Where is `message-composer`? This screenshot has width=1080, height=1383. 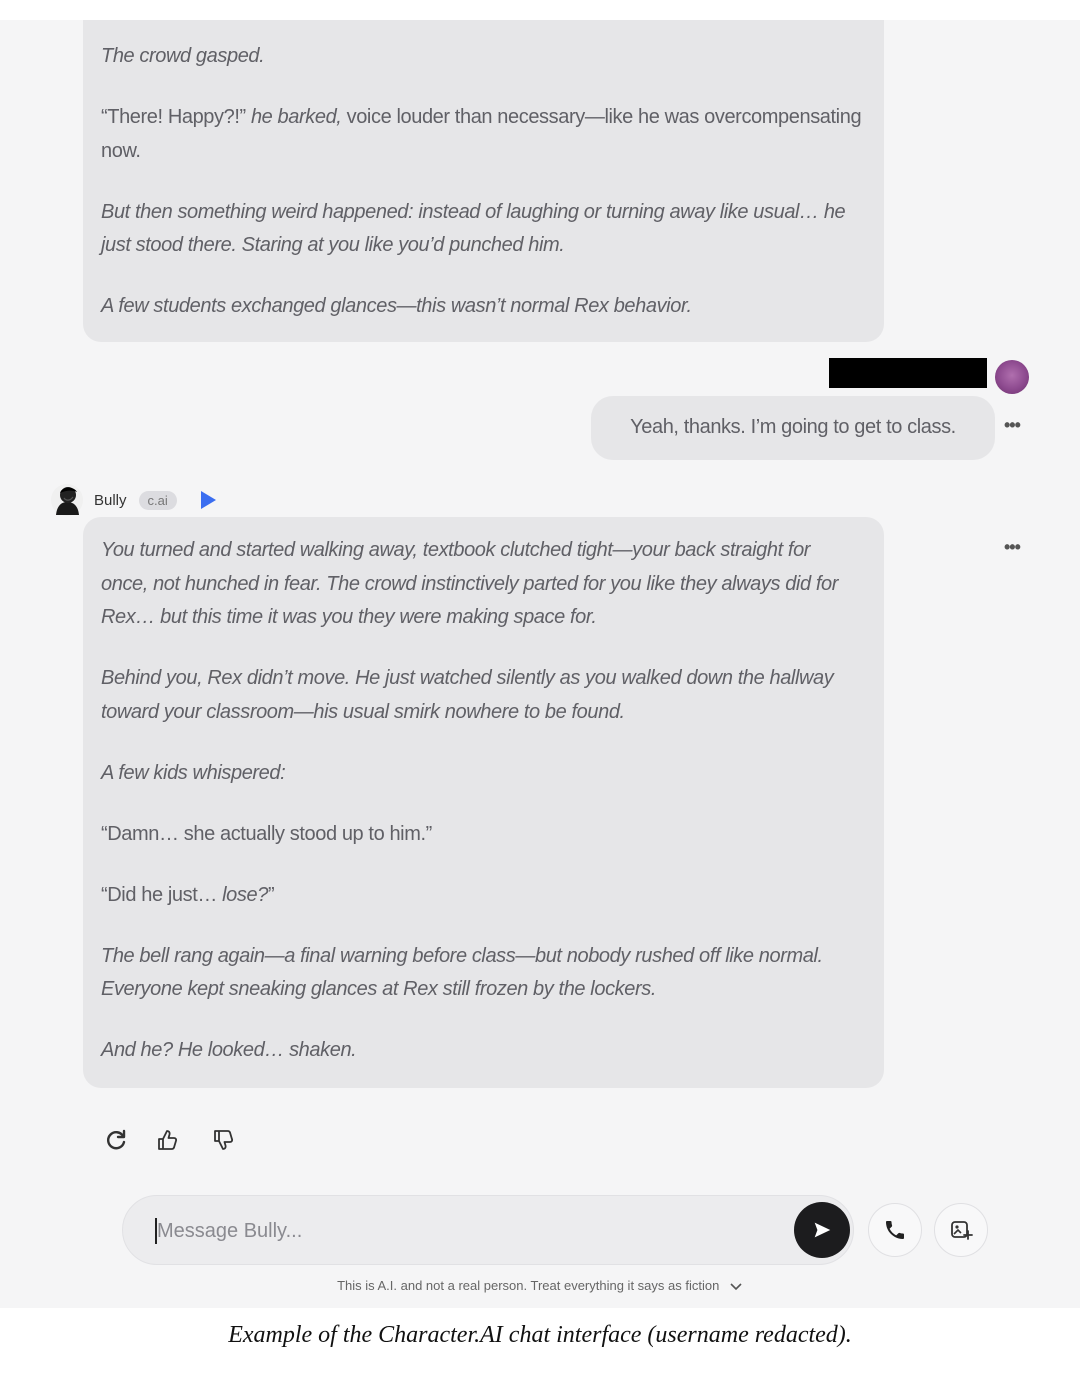 message-composer is located at coordinates (488, 1230).